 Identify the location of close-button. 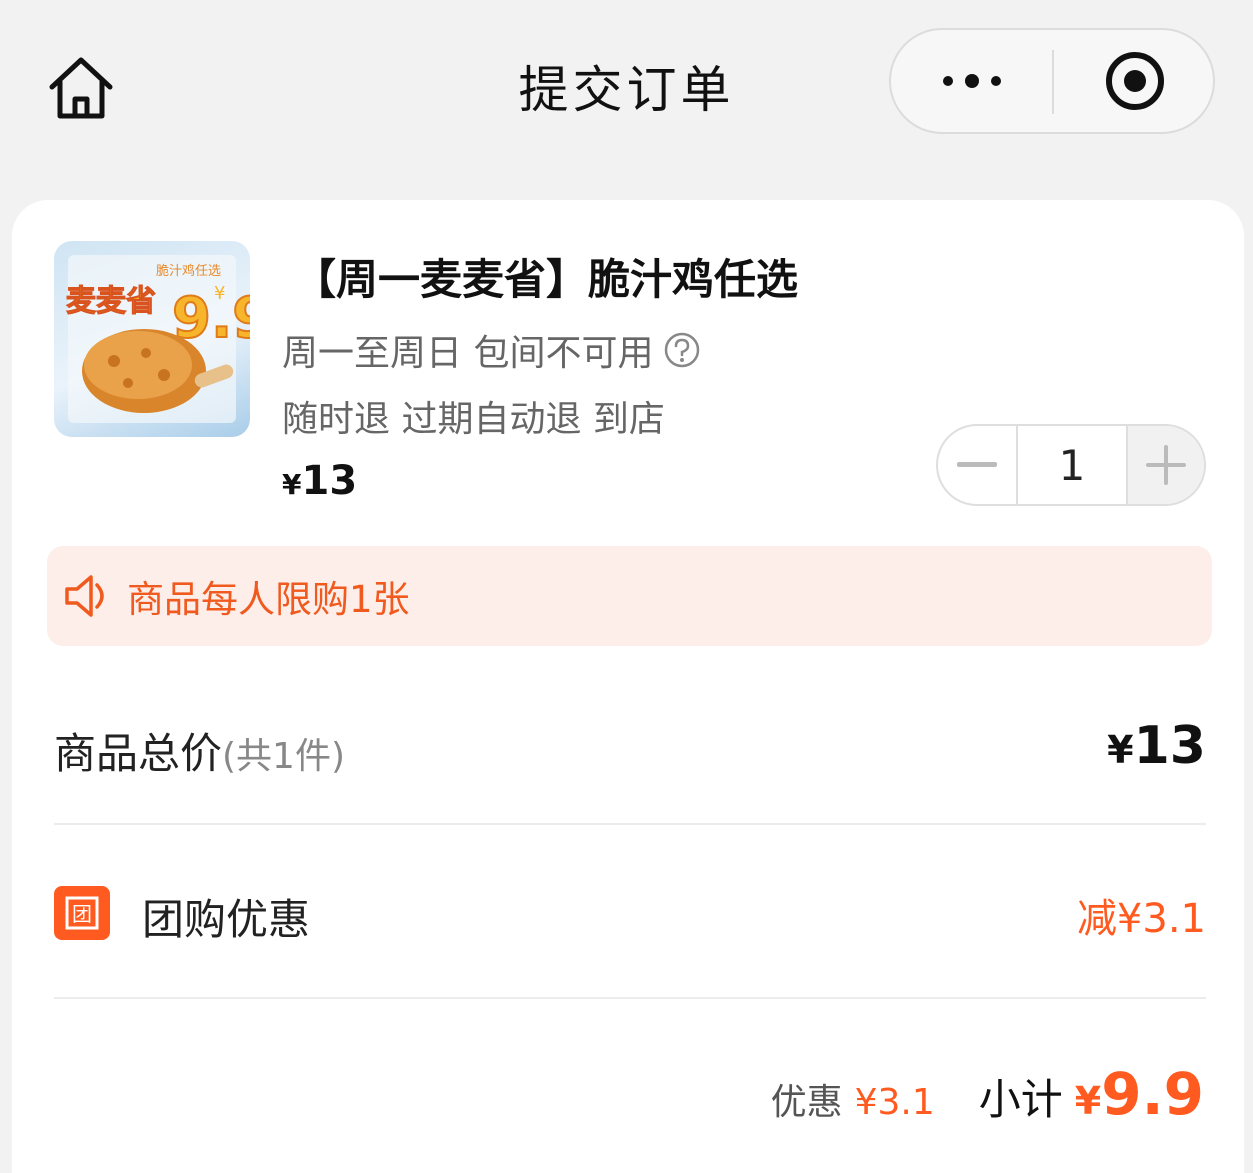
(1135, 81).